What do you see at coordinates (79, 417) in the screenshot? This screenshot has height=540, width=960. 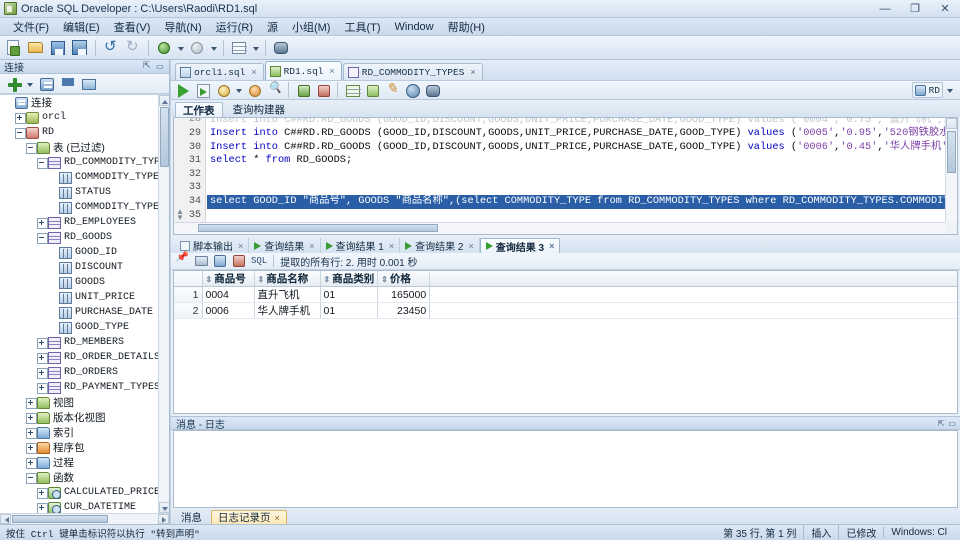 I see `tree-node-: 版本化视图` at bounding box center [79, 417].